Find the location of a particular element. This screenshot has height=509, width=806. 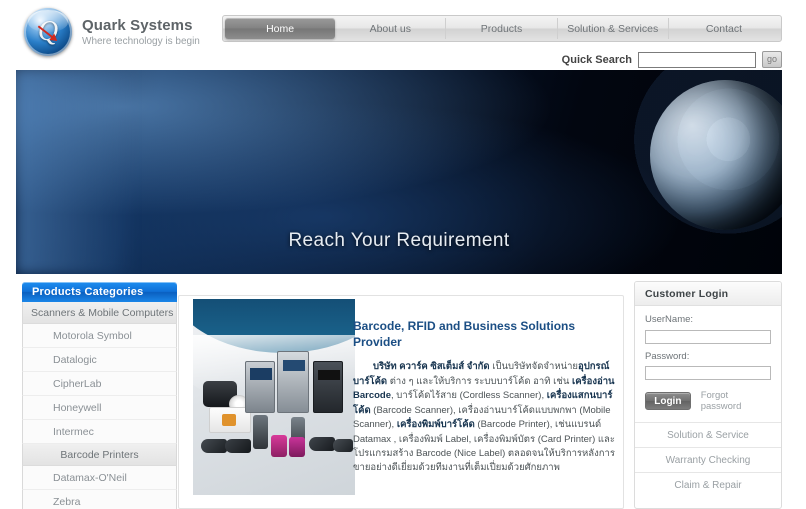

brand-tagline: Where technology is begin is located at coordinates (141, 41).